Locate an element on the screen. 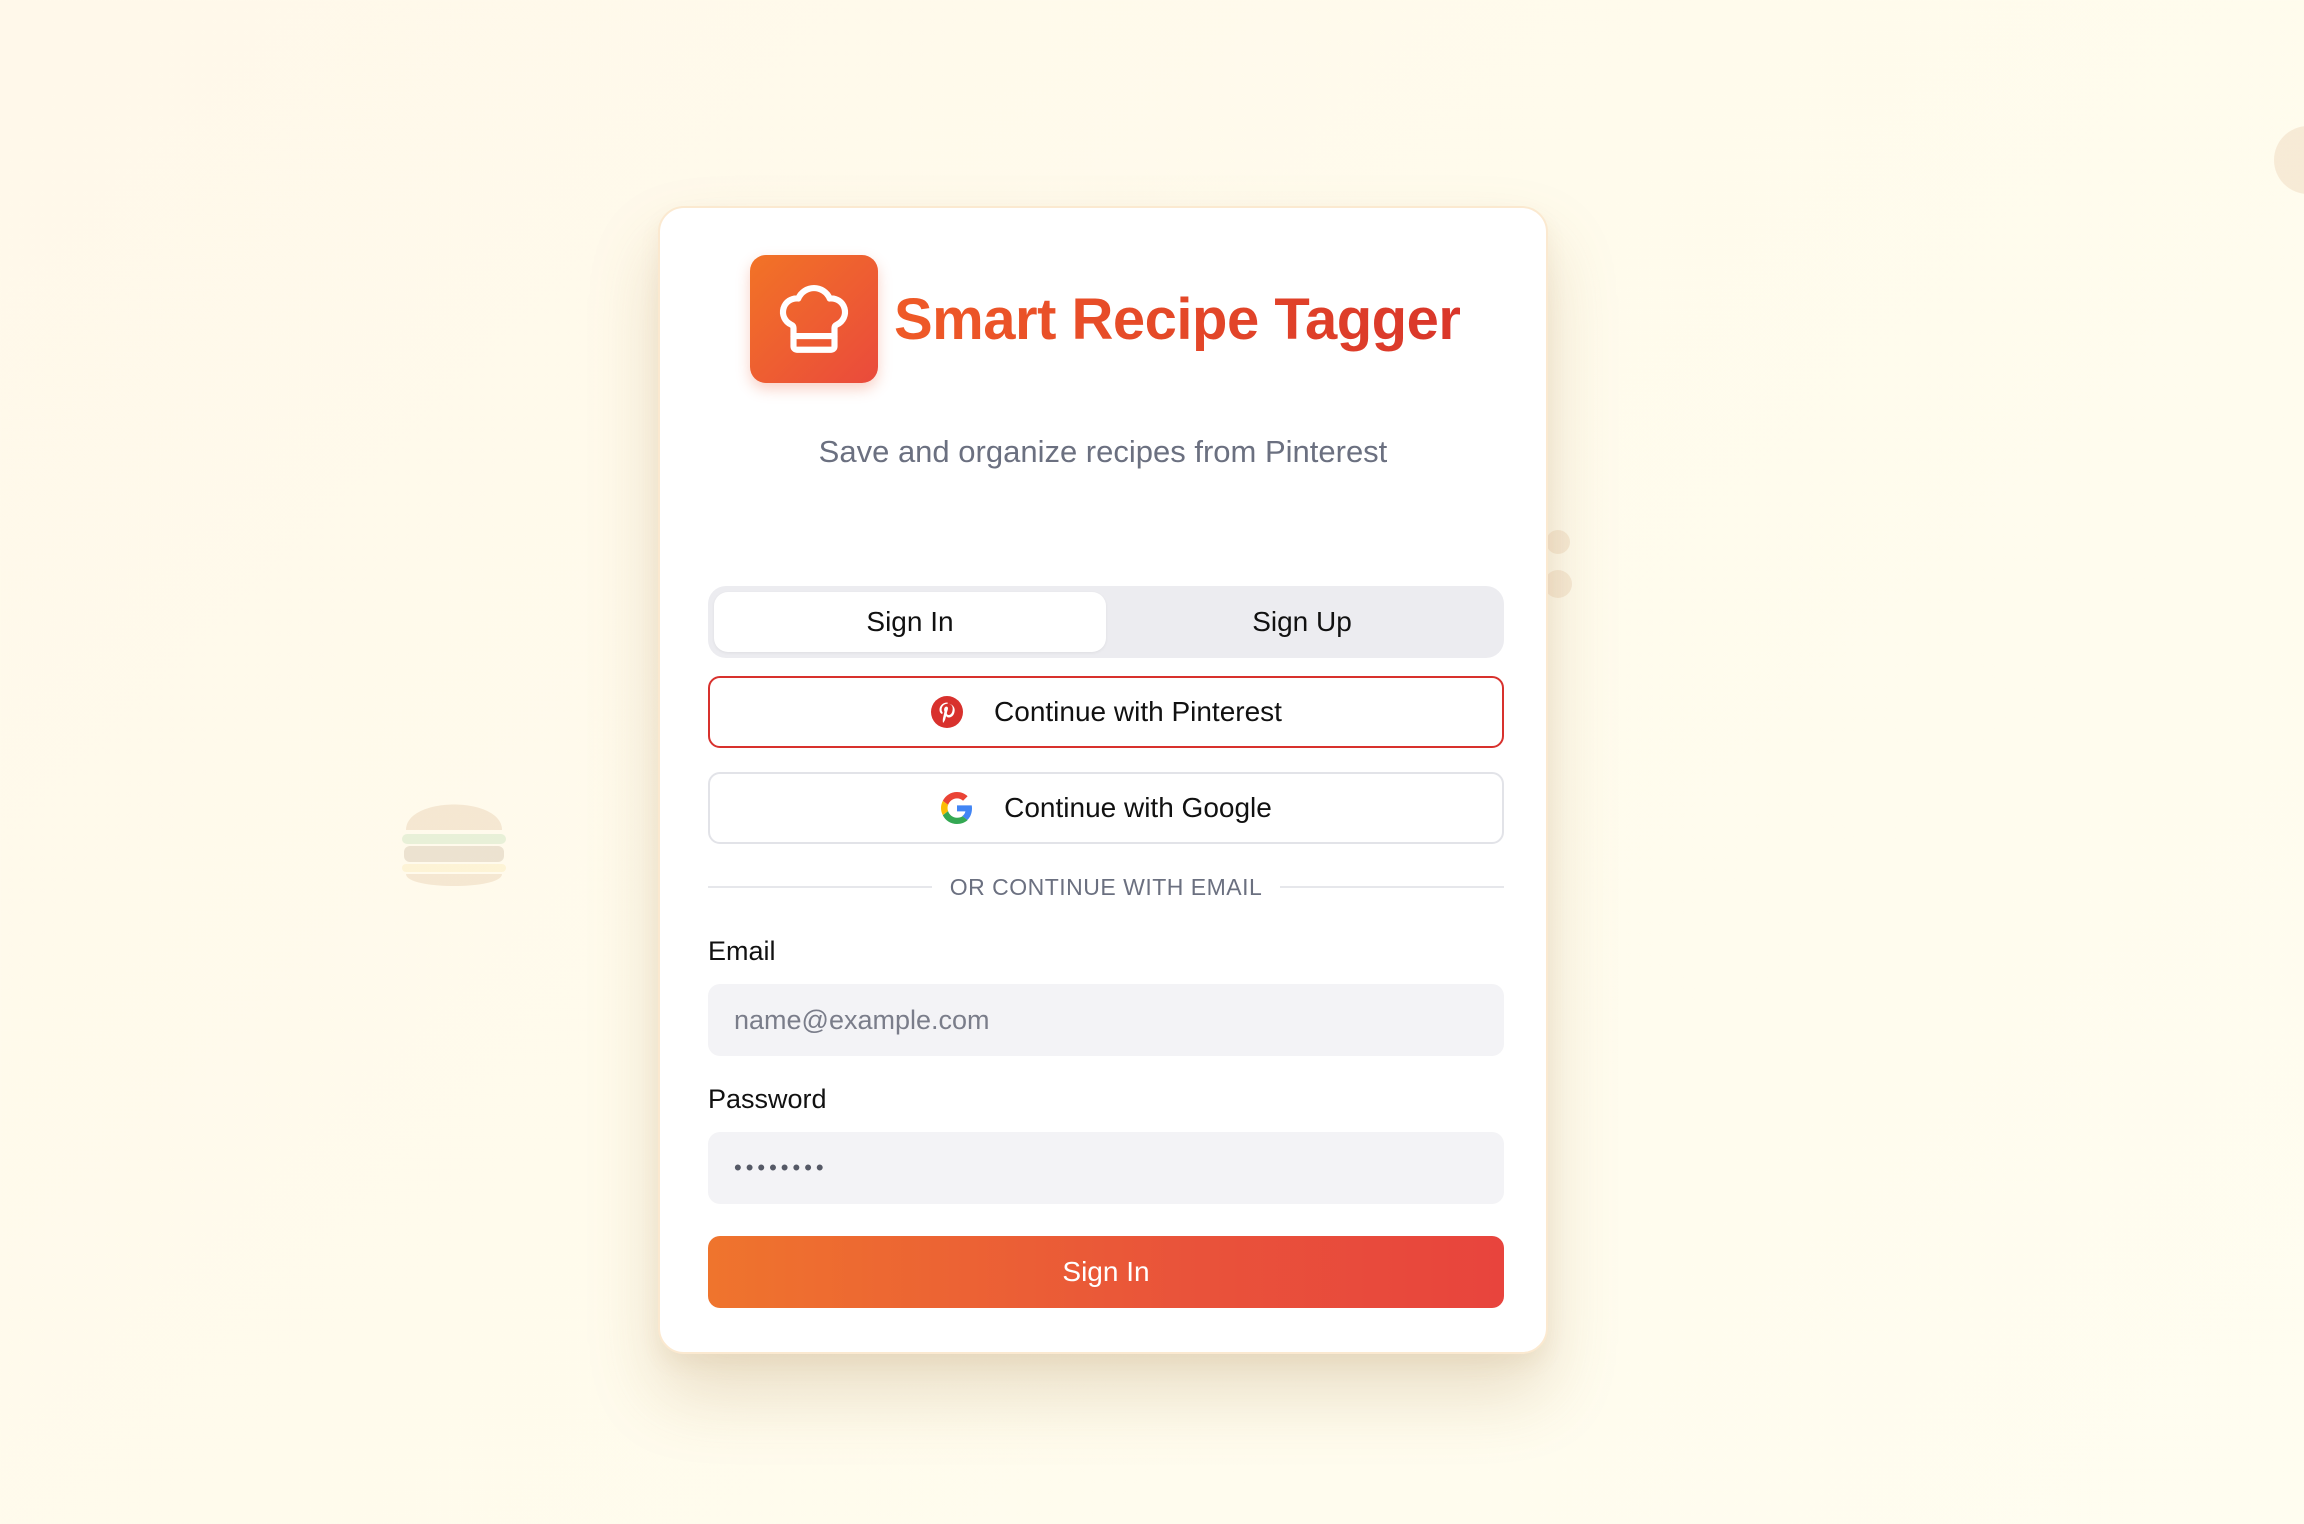  app-title: Smart Recipe Tagger is located at coordinates (1177, 319).